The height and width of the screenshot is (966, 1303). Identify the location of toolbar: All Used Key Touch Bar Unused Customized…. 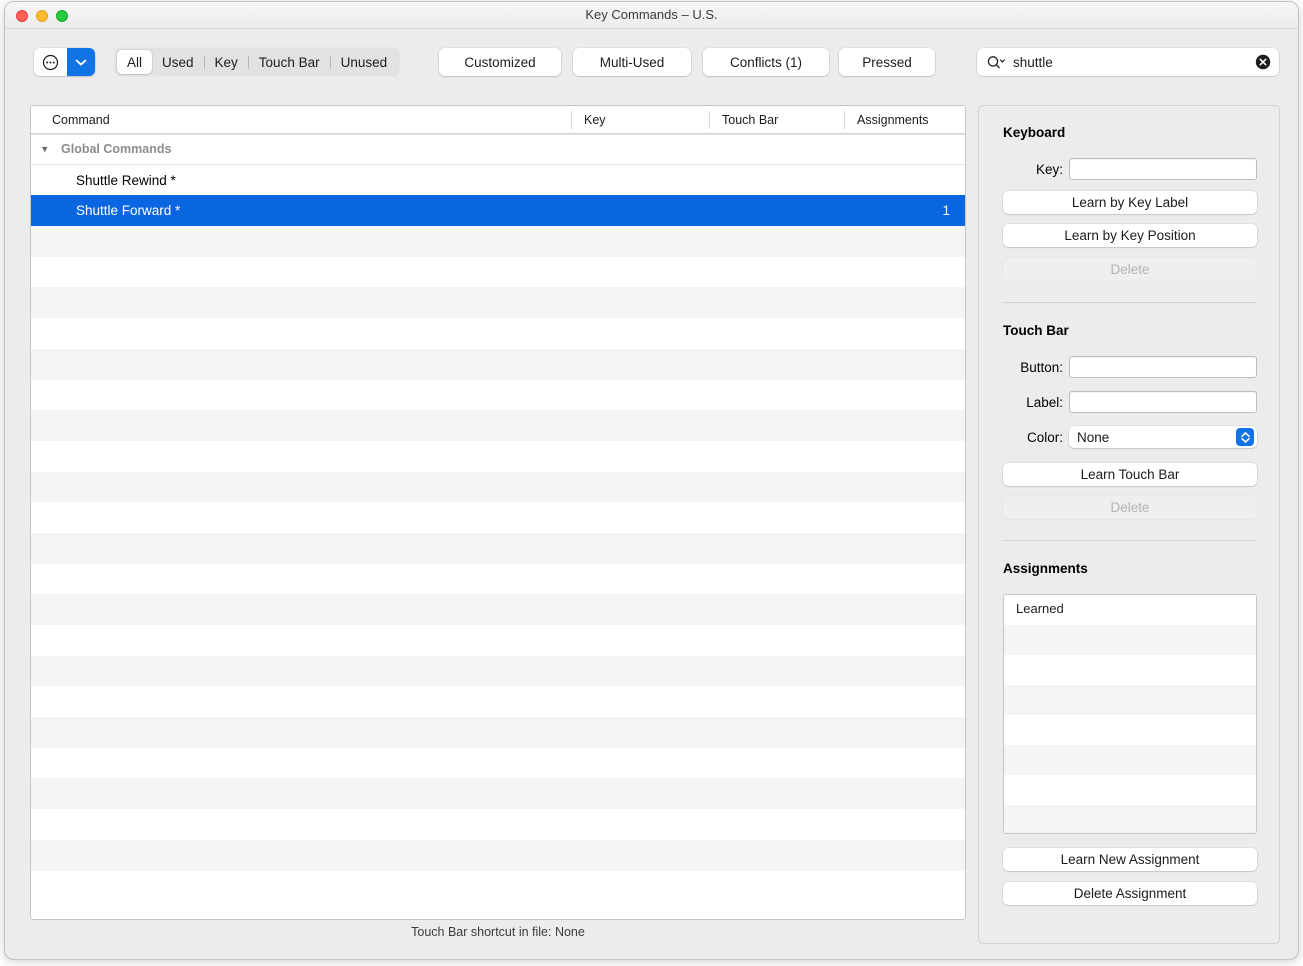
(651, 61).